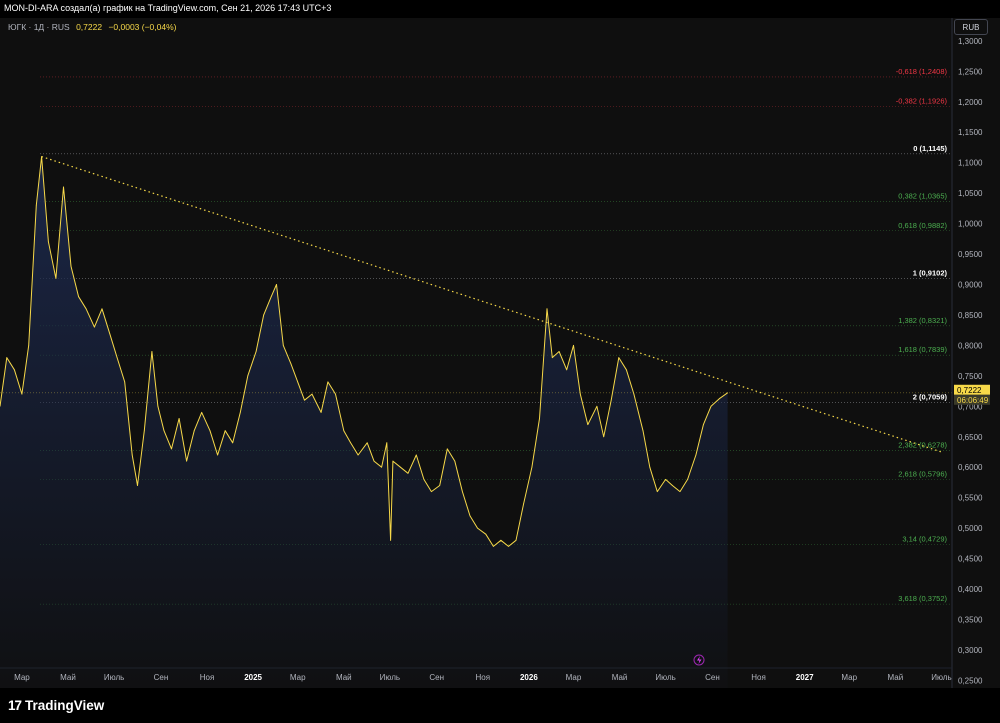 The image size is (1000, 723). What do you see at coordinates (970, 71) in the screenshot?
I see `y-tick-label: 1,2500` at bounding box center [970, 71].